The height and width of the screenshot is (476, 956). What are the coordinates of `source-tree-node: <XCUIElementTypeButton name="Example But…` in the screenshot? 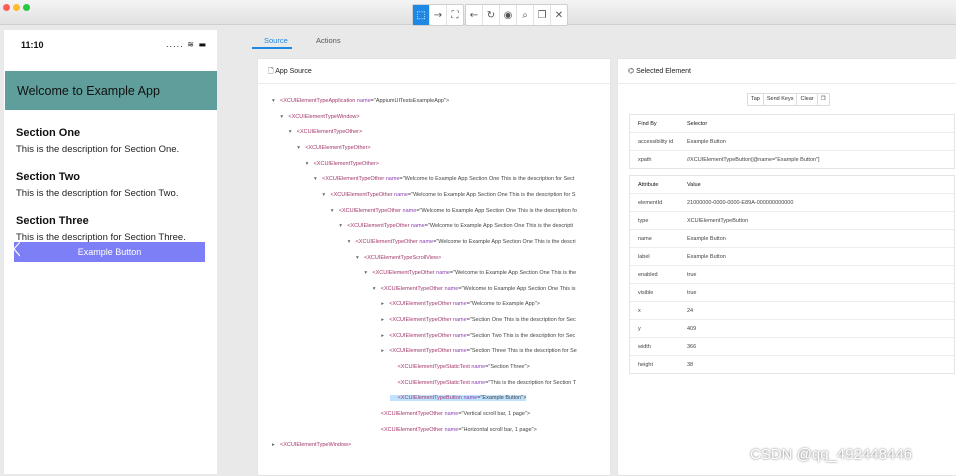 It's located at (458, 398).